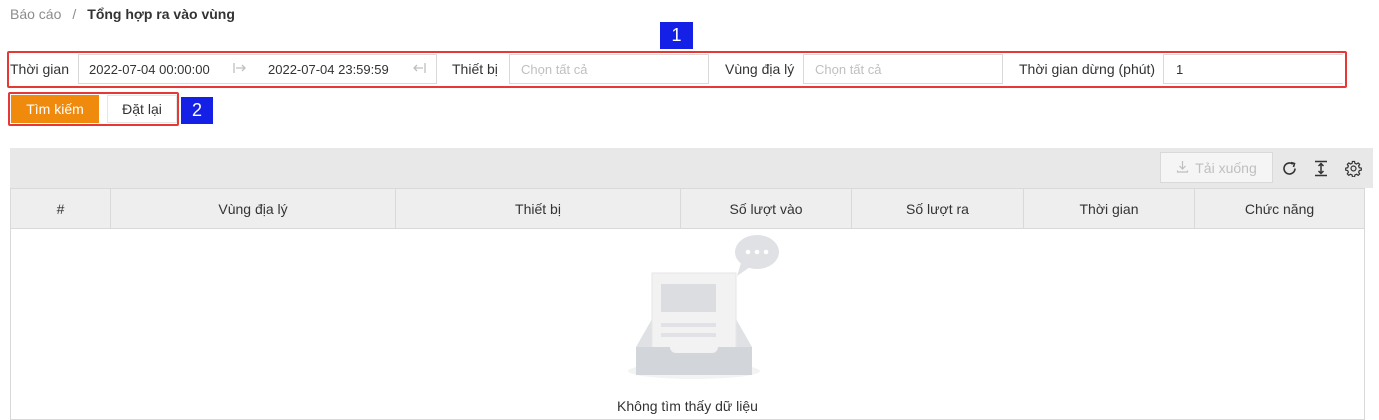  I want to click on device-select: Chọn tất cả, so click(609, 69).